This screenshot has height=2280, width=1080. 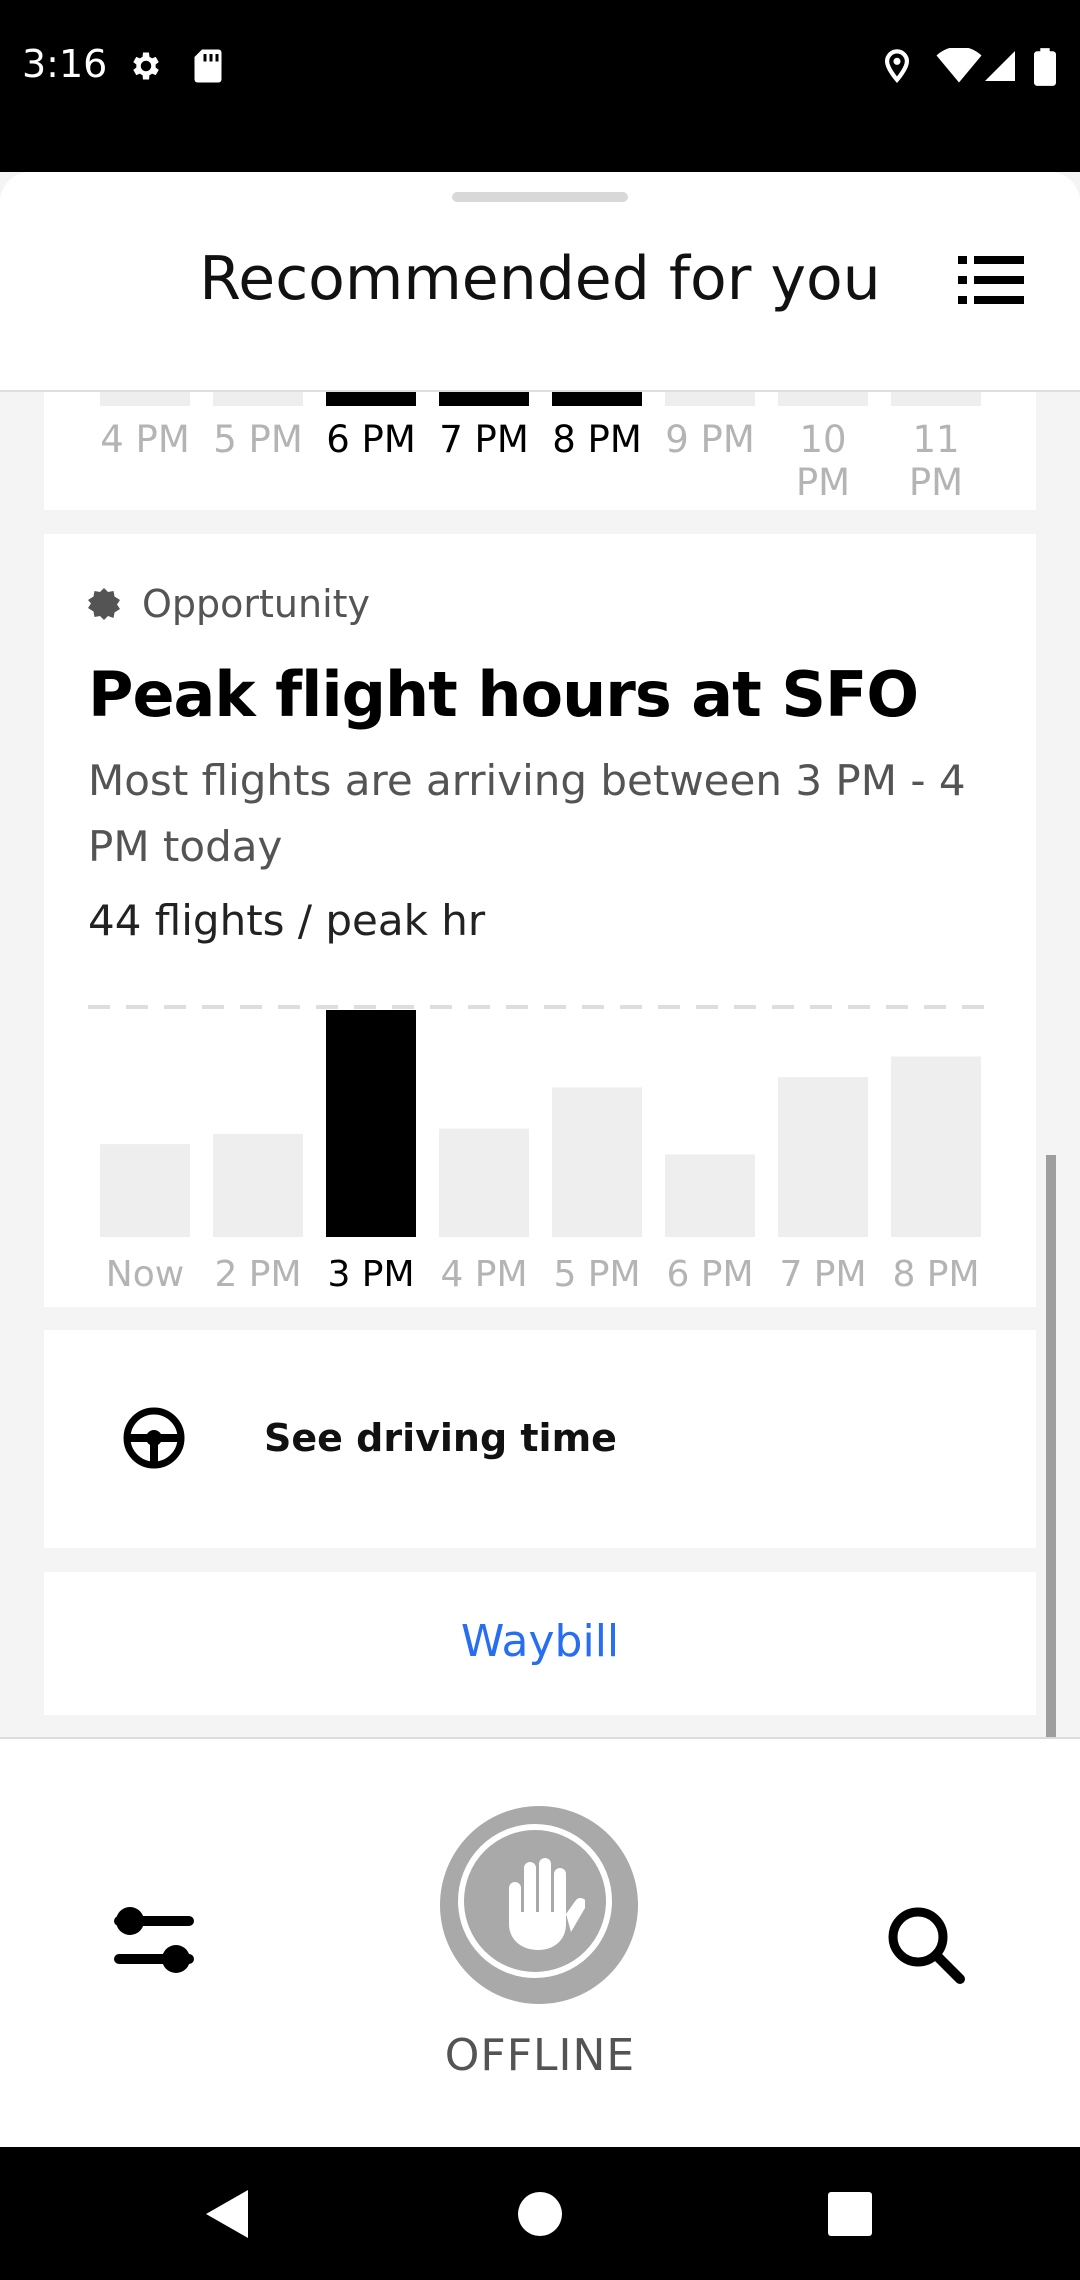 What do you see at coordinates (822, 1274) in the screenshot?
I see `chart-tick-label: 7 PM` at bounding box center [822, 1274].